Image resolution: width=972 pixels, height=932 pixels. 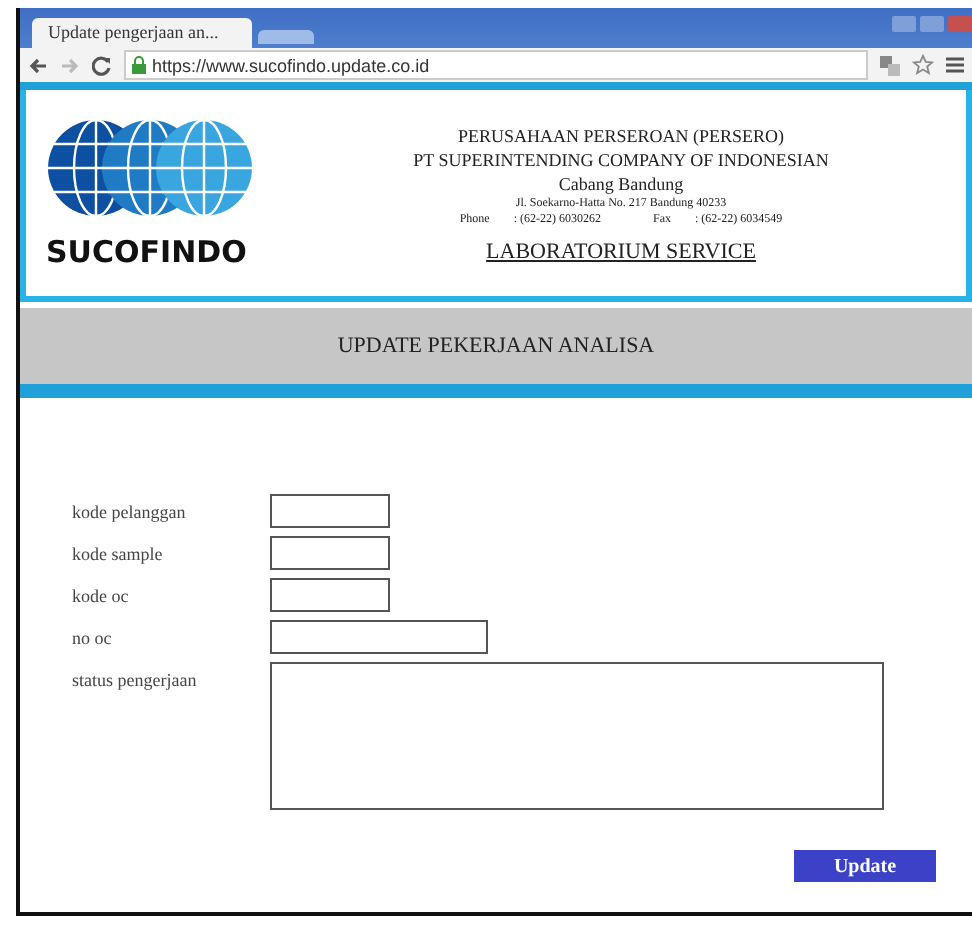 What do you see at coordinates (621, 135) in the screenshot?
I see `company-line: PERUSAHAAN PERSEROAN (PERSERO)` at bounding box center [621, 135].